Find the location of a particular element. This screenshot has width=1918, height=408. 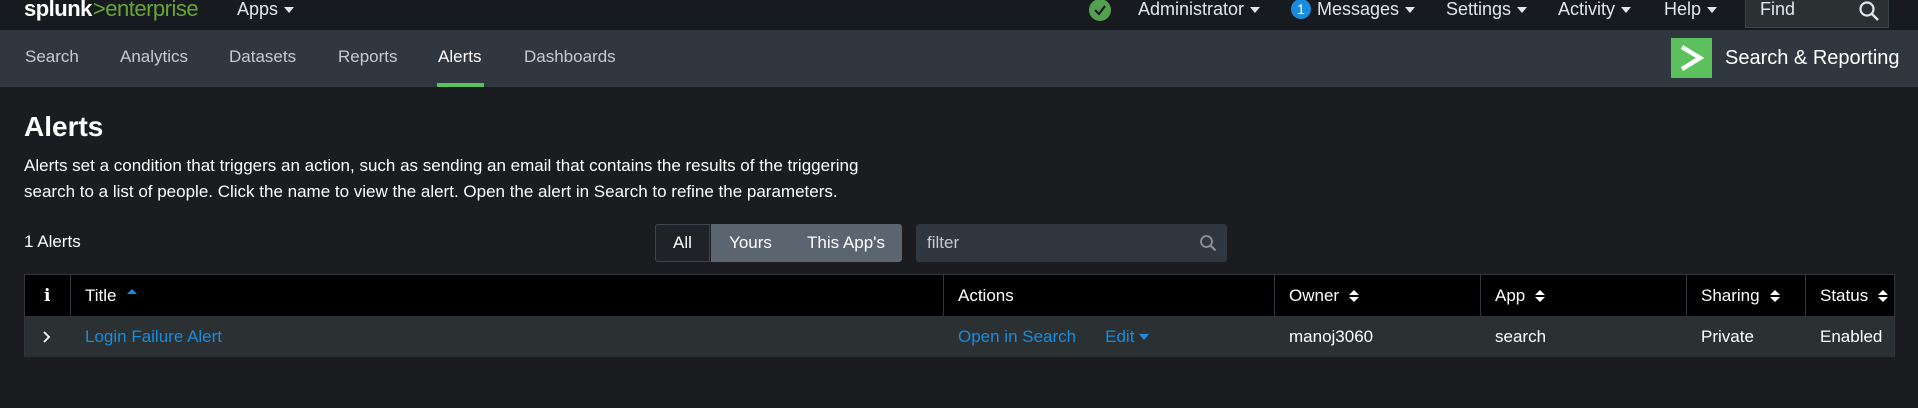

splunk-logo: splunk > enterprise is located at coordinates (111, 11).